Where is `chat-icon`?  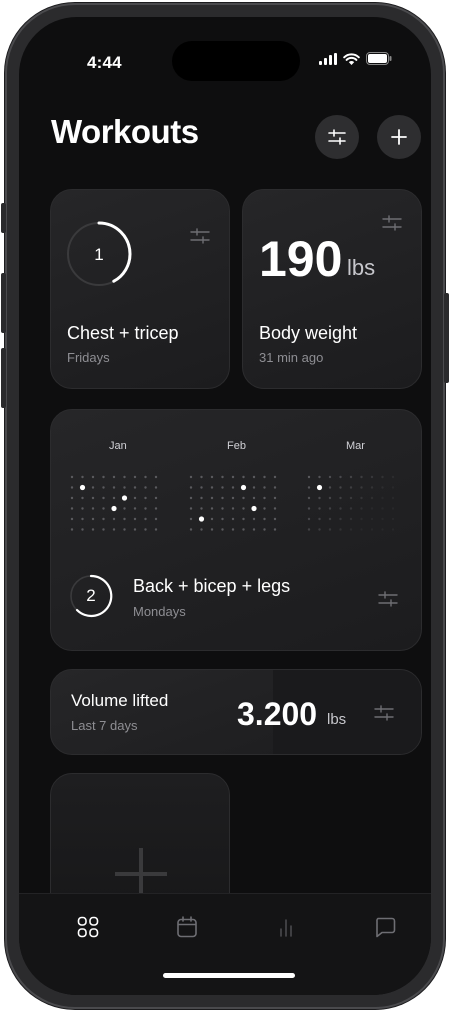
chat-icon is located at coordinates (386, 927).